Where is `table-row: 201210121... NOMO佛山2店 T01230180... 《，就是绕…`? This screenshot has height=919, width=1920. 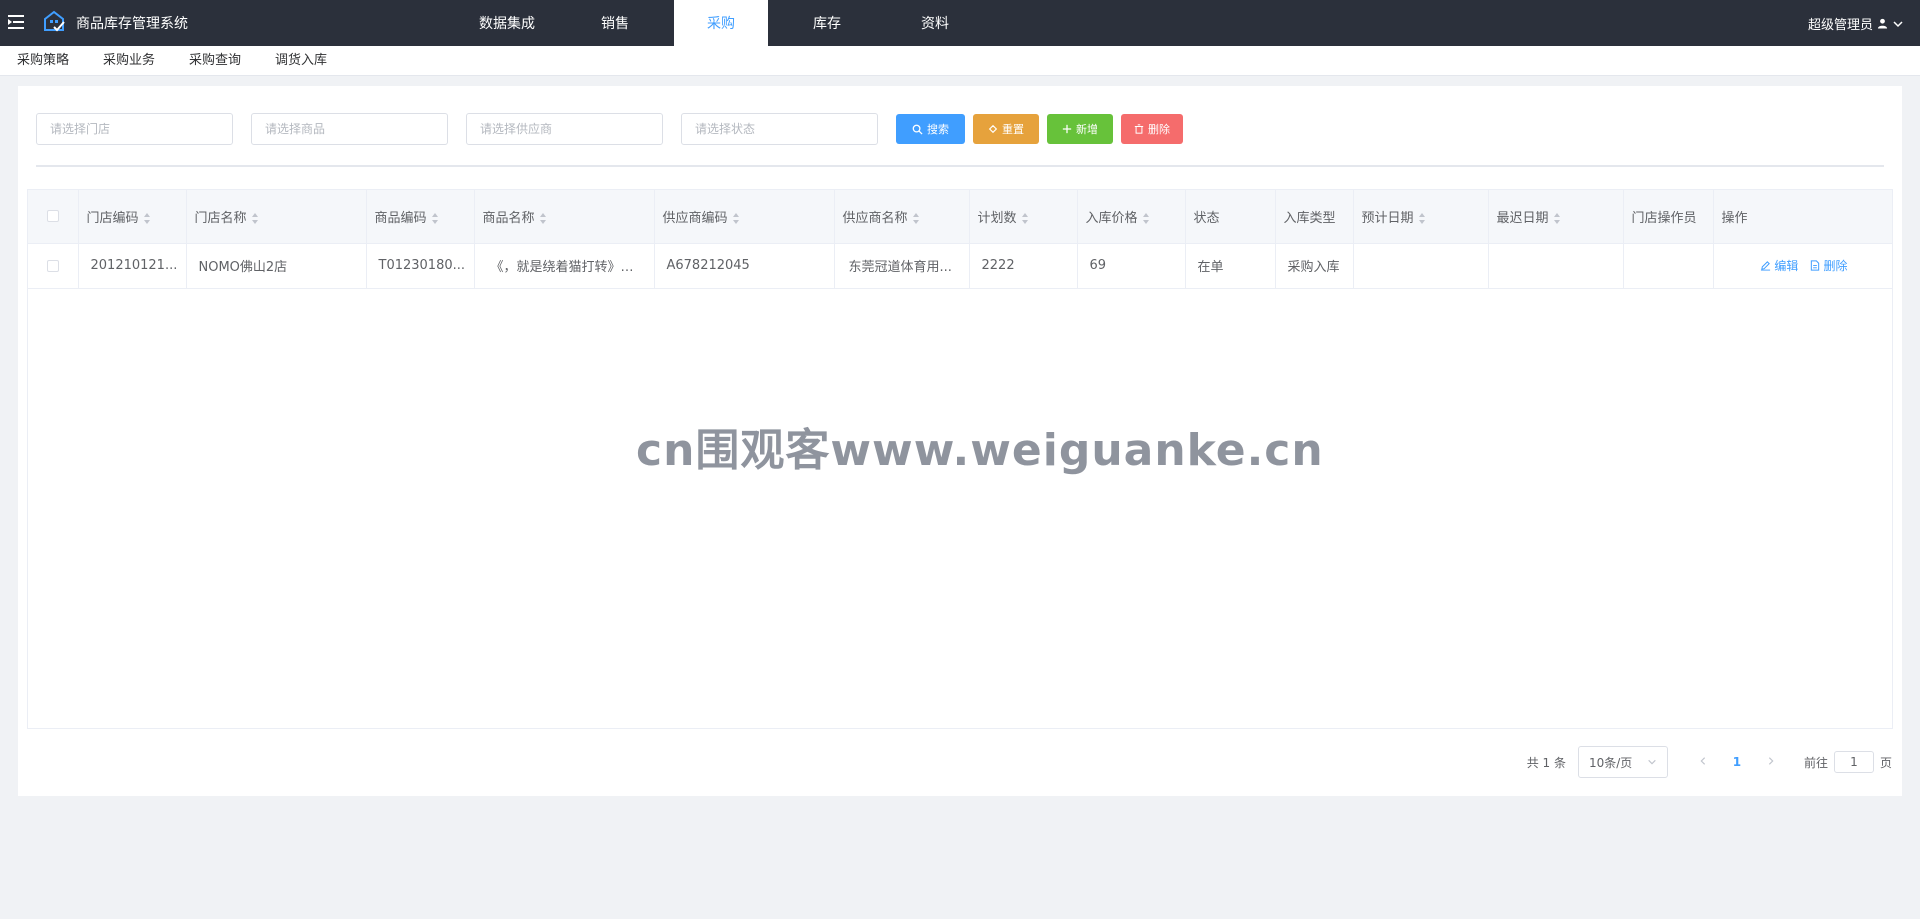 table-row: 201210121... NOMO佛山2店 T01230180... 《，就是绕… is located at coordinates (960, 266).